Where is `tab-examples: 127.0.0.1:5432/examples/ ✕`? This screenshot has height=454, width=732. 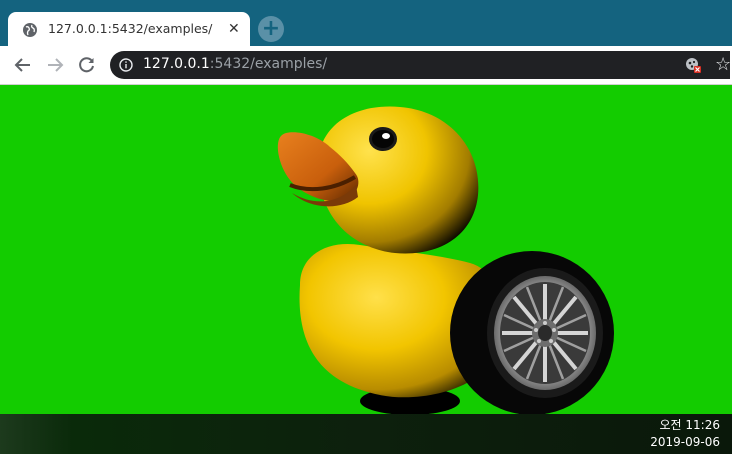 tab-examples: 127.0.0.1:5432/examples/ ✕ is located at coordinates (129, 29).